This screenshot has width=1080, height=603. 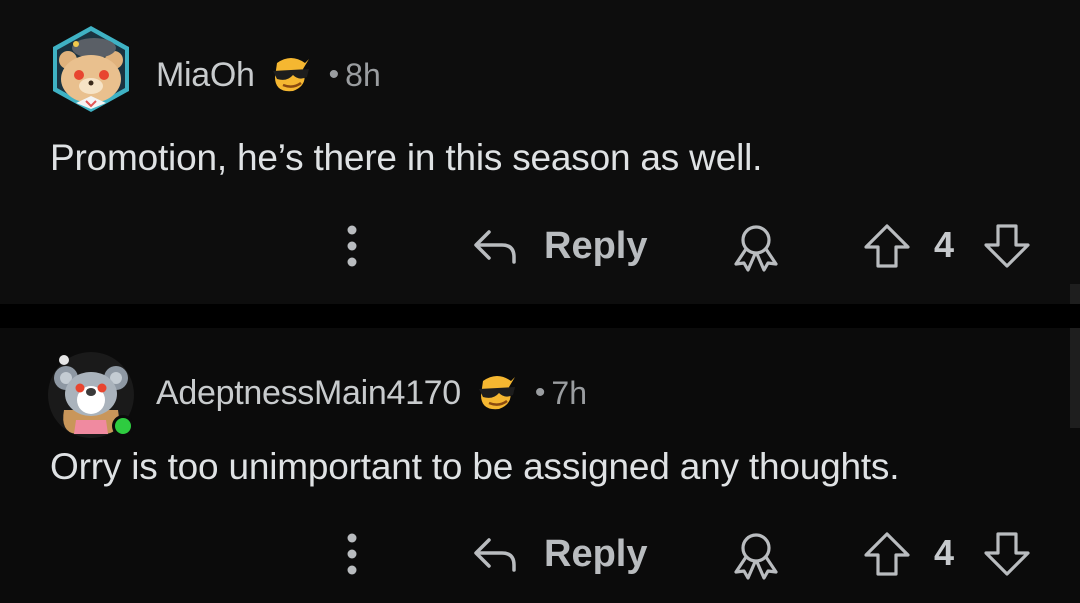 What do you see at coordinates (308, 393) in the screenshot?
I see `username: AdeptnessMain4170` at bounding box center [308, 393].